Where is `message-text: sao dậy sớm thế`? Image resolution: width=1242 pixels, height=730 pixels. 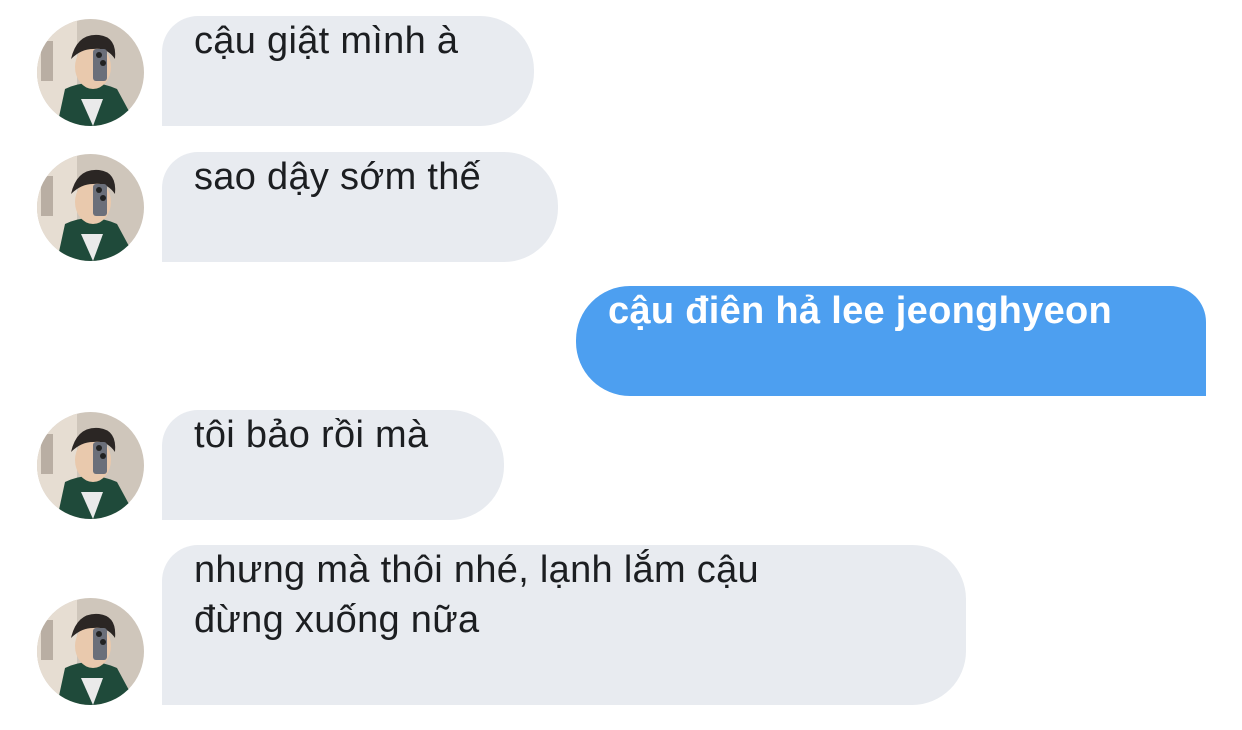
message-text: sao dậy sớm thế is located at coordinates (338, 177).